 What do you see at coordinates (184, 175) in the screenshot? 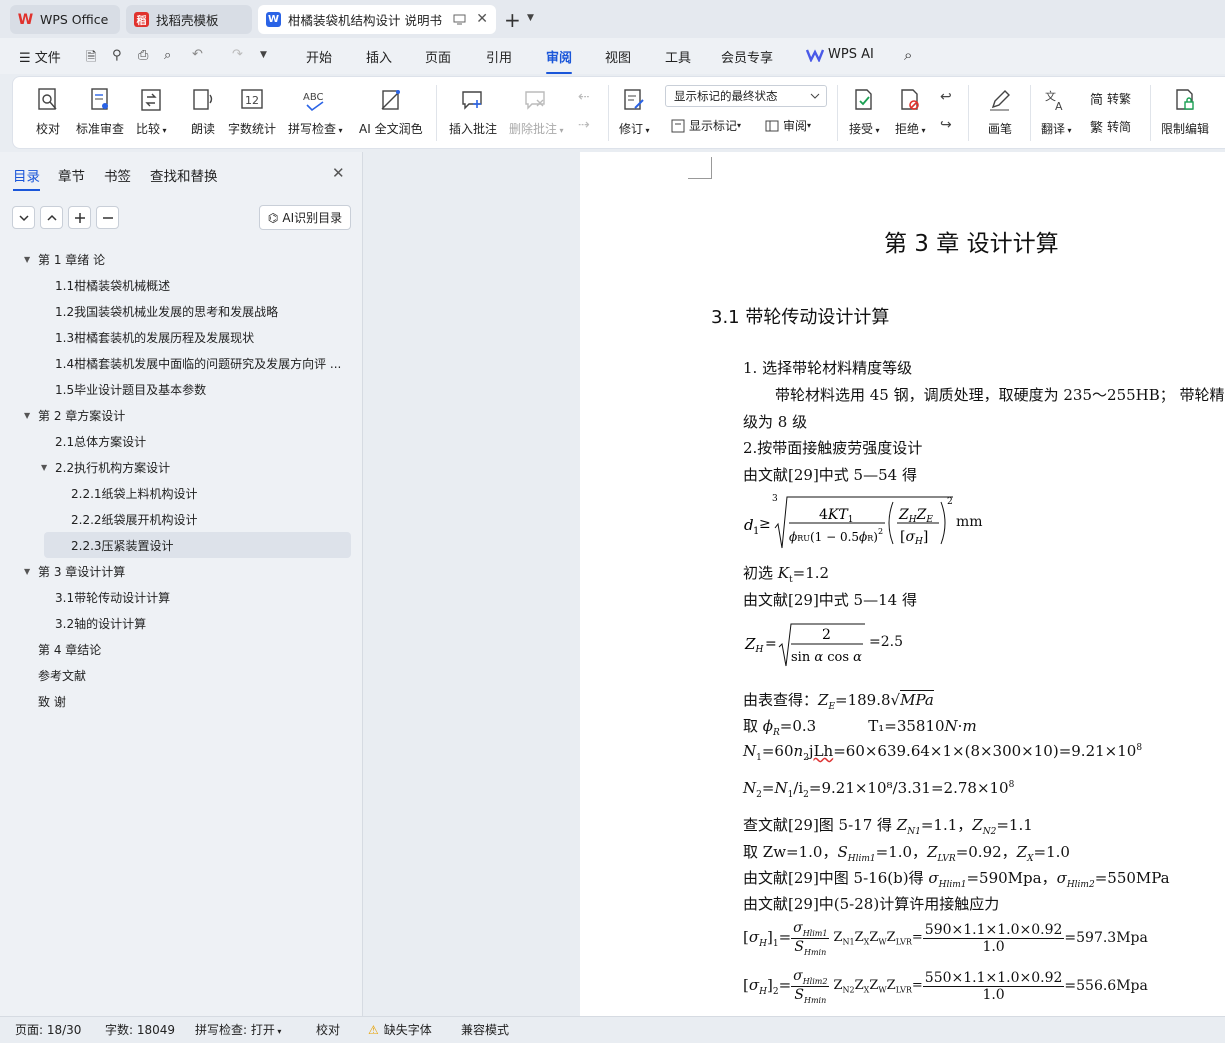
I see `nav-tab-find-replace: 查找和替换` at bounding box center [184, 175].